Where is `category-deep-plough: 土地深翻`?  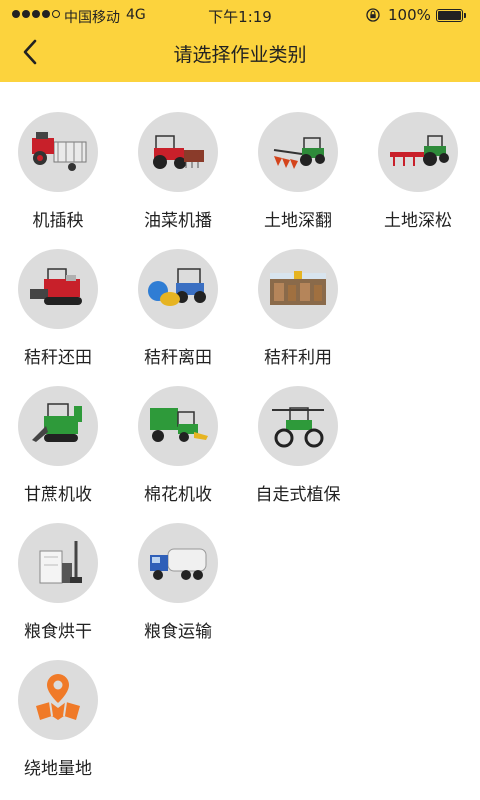 category-deep-plough: 土地深翻 is located at coordinates (300, 156).